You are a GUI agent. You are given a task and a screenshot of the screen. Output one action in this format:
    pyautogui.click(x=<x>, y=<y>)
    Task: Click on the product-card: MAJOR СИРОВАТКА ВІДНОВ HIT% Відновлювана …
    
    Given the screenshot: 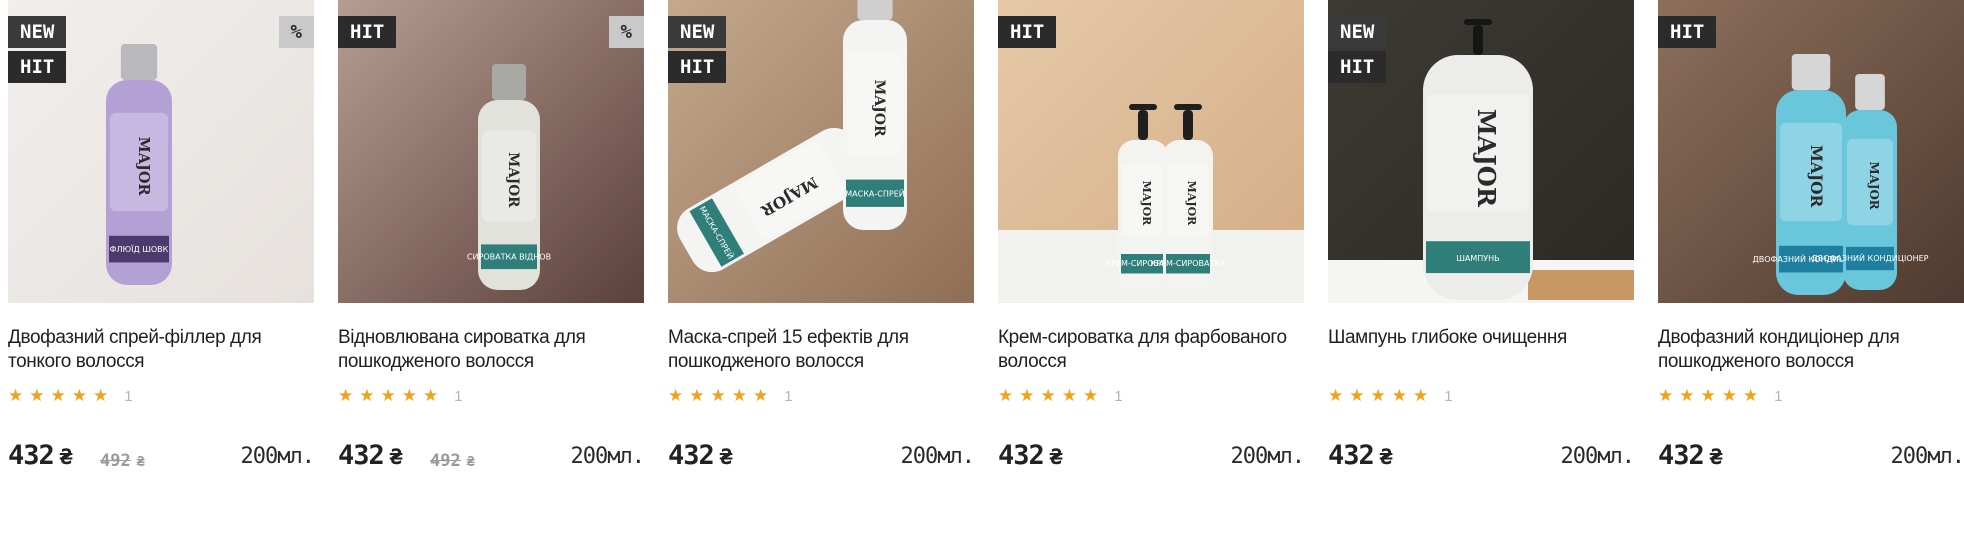 What is the action you would take?
    pyautogui.click(x=491, y=240)
    